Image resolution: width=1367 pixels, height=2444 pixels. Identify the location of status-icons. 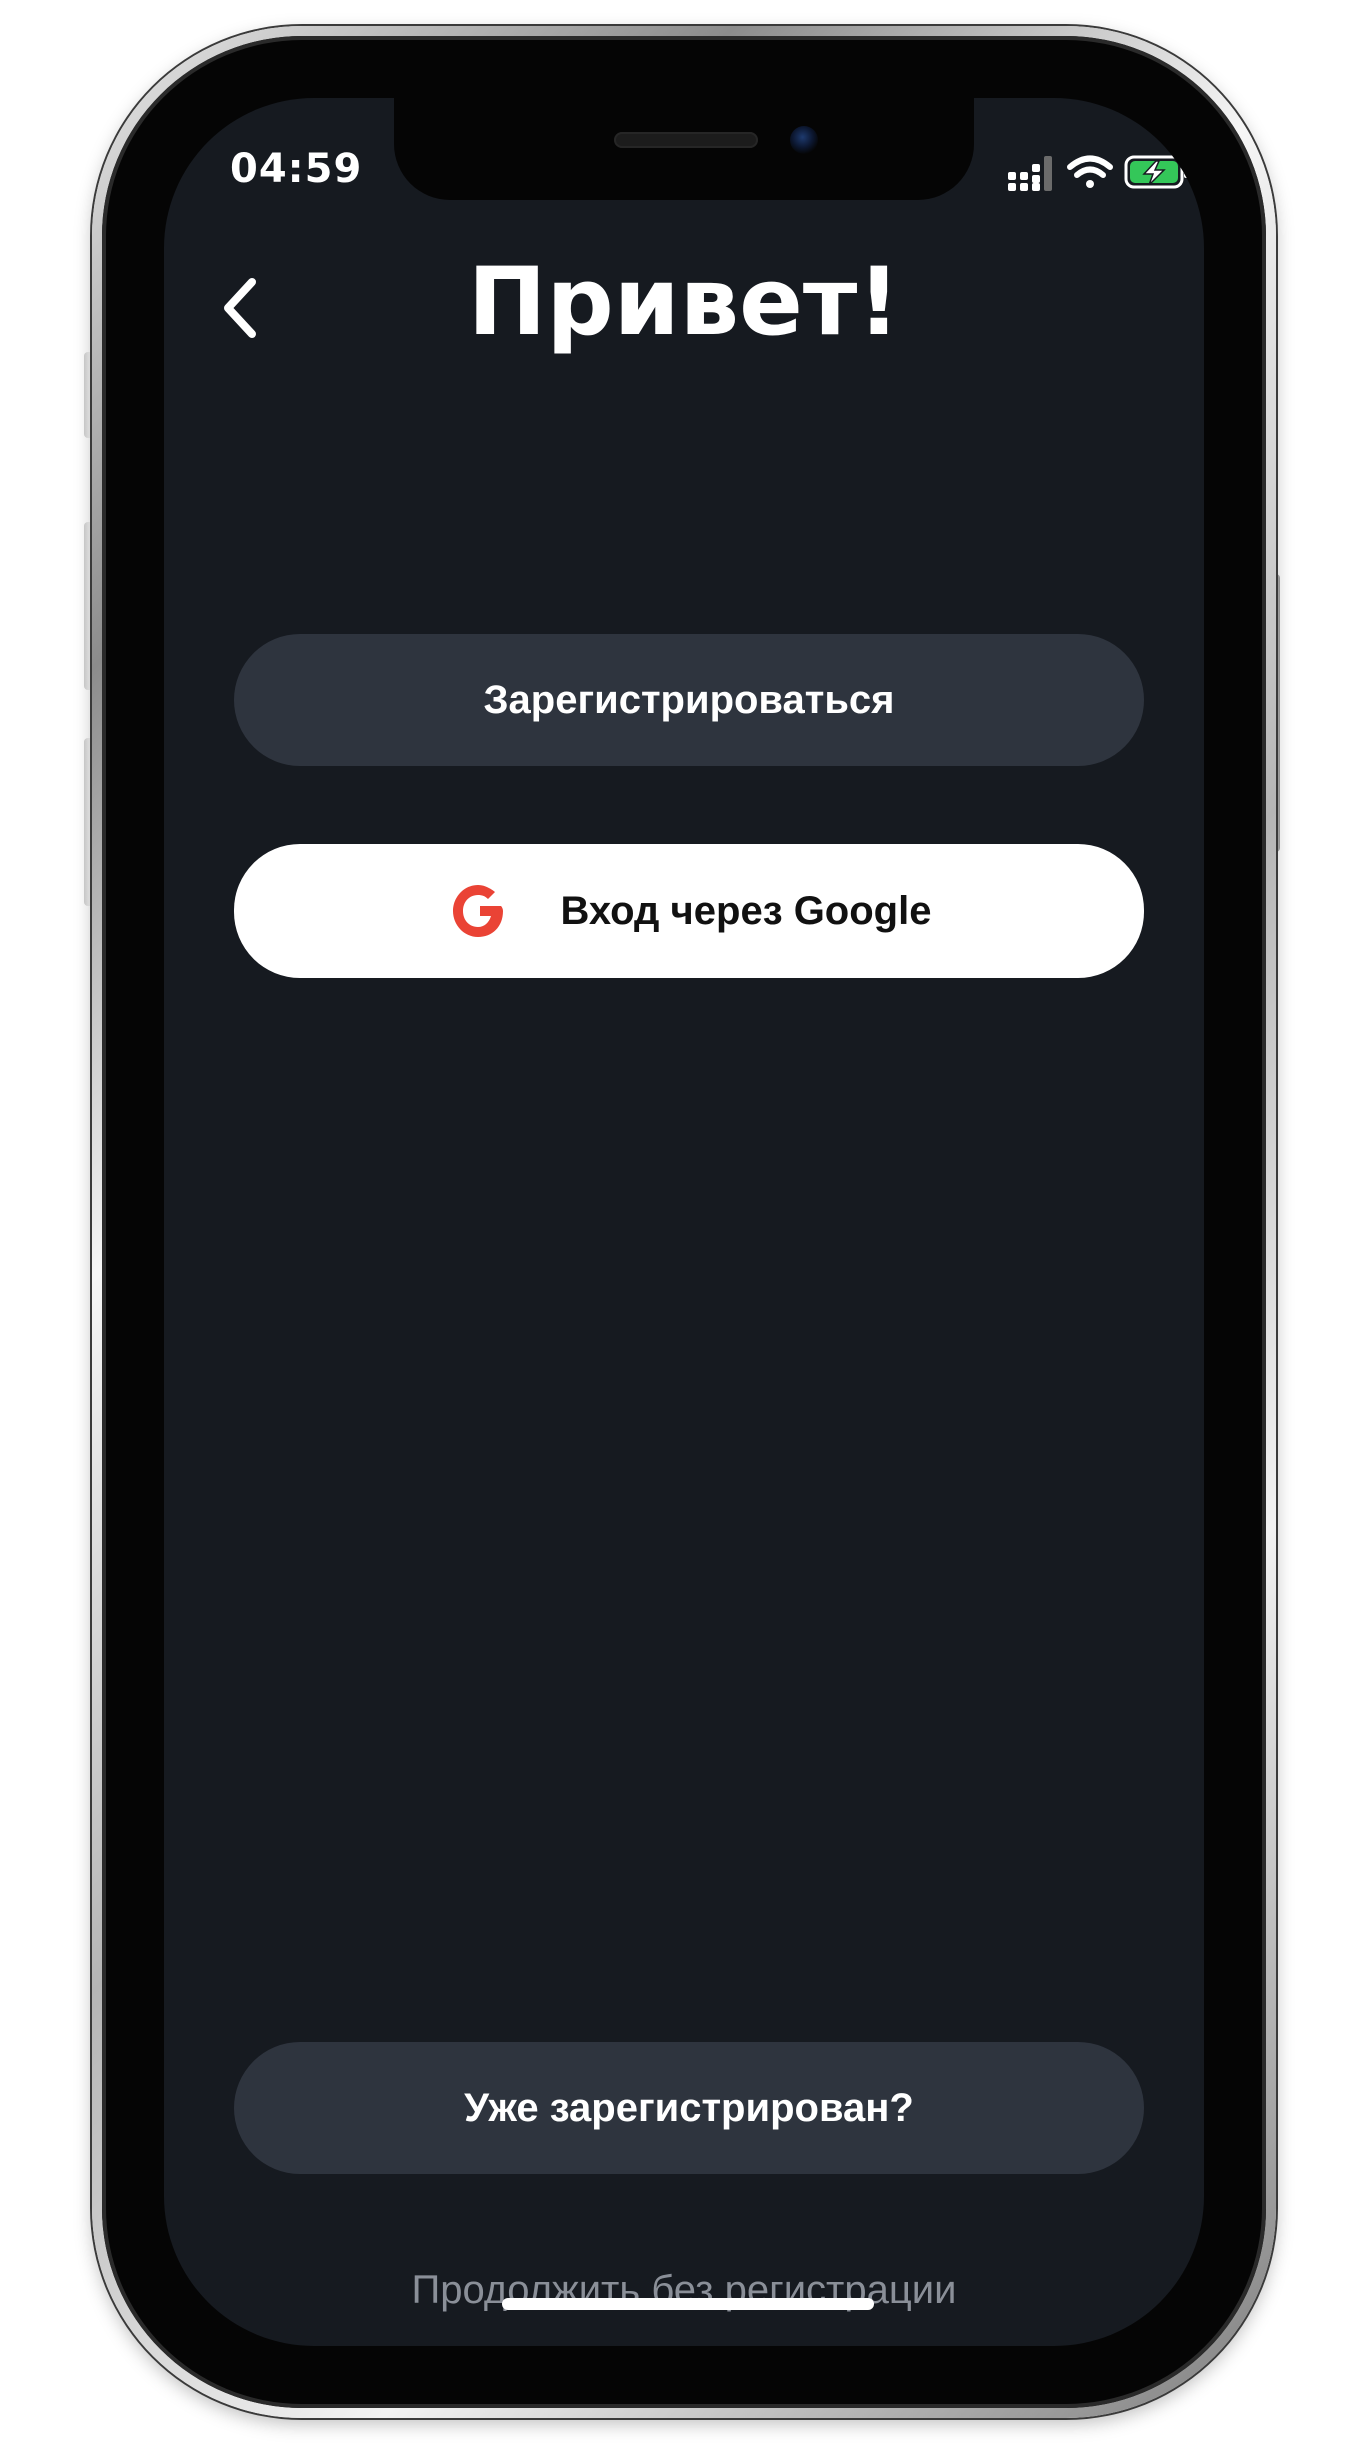
(1099, 172).